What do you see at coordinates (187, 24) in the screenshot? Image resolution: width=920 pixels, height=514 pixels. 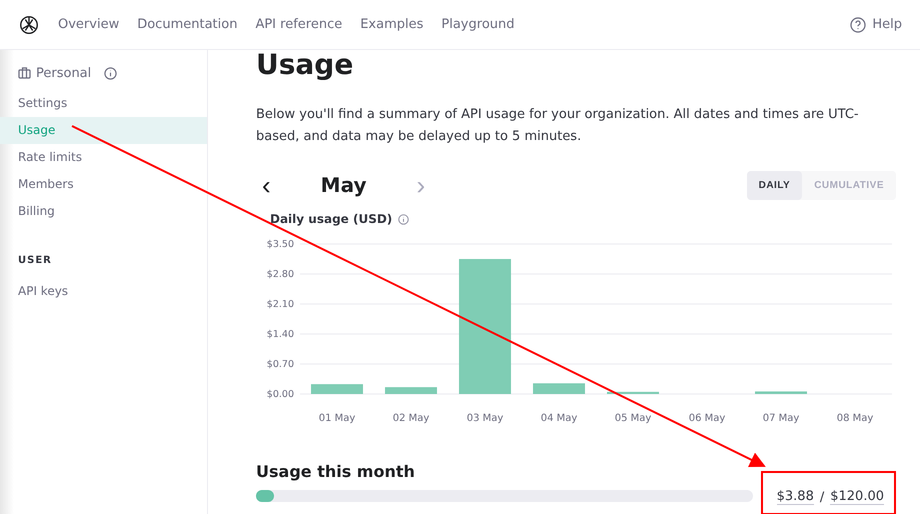 I see `nav-link: Documentation` at bounding box center [187, 24].